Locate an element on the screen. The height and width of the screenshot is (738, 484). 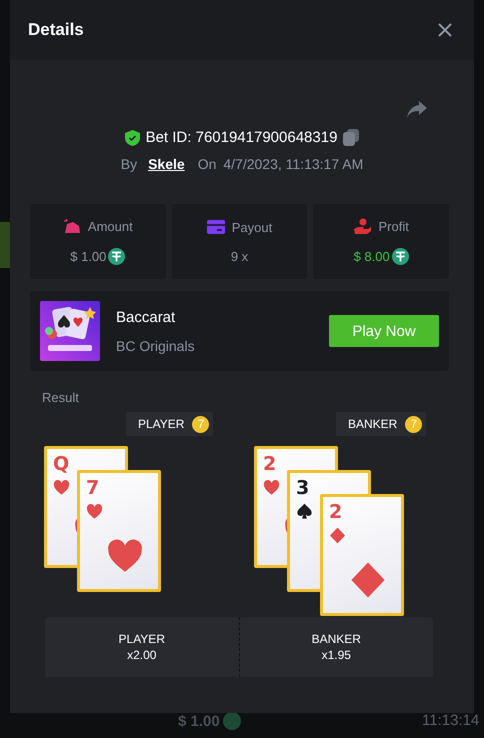
coin-icon is located at coordinates (231, 721).